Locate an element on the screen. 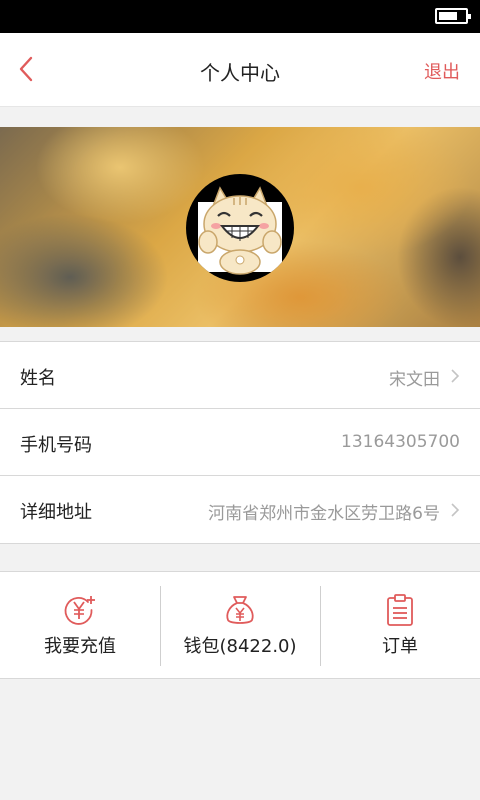 Image resolution: width=480 pixels, height=800 pixels. orders-label: 订单 is located at coordinates (400, 646).